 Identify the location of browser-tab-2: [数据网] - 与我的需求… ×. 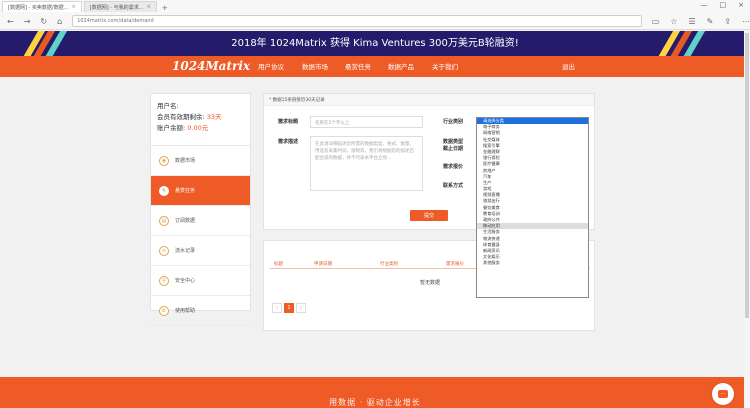
(120, 6).